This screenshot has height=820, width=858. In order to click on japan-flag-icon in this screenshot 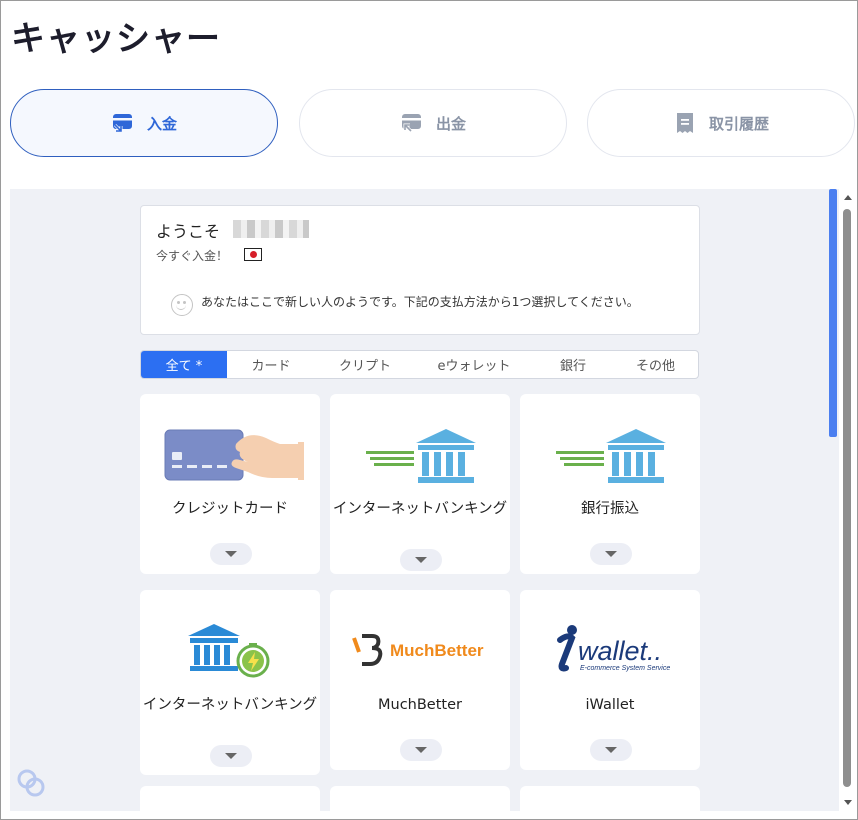, I will do `click(253, 254)`.